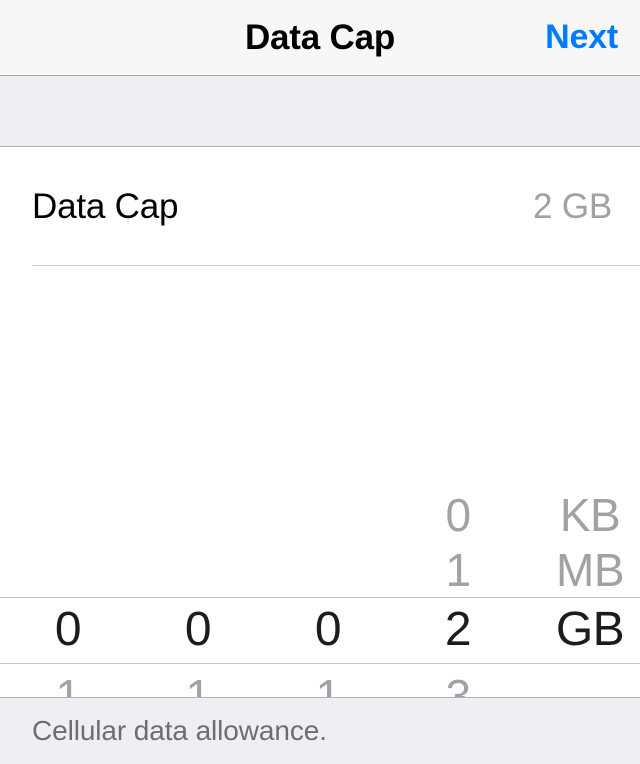 The height and width of the screenshot is (764, 640). What do you see at coordinates (105, 206) in the screenshot?
I see `data-cap-row-label: Data Cap` at bounding box center [105, 206].